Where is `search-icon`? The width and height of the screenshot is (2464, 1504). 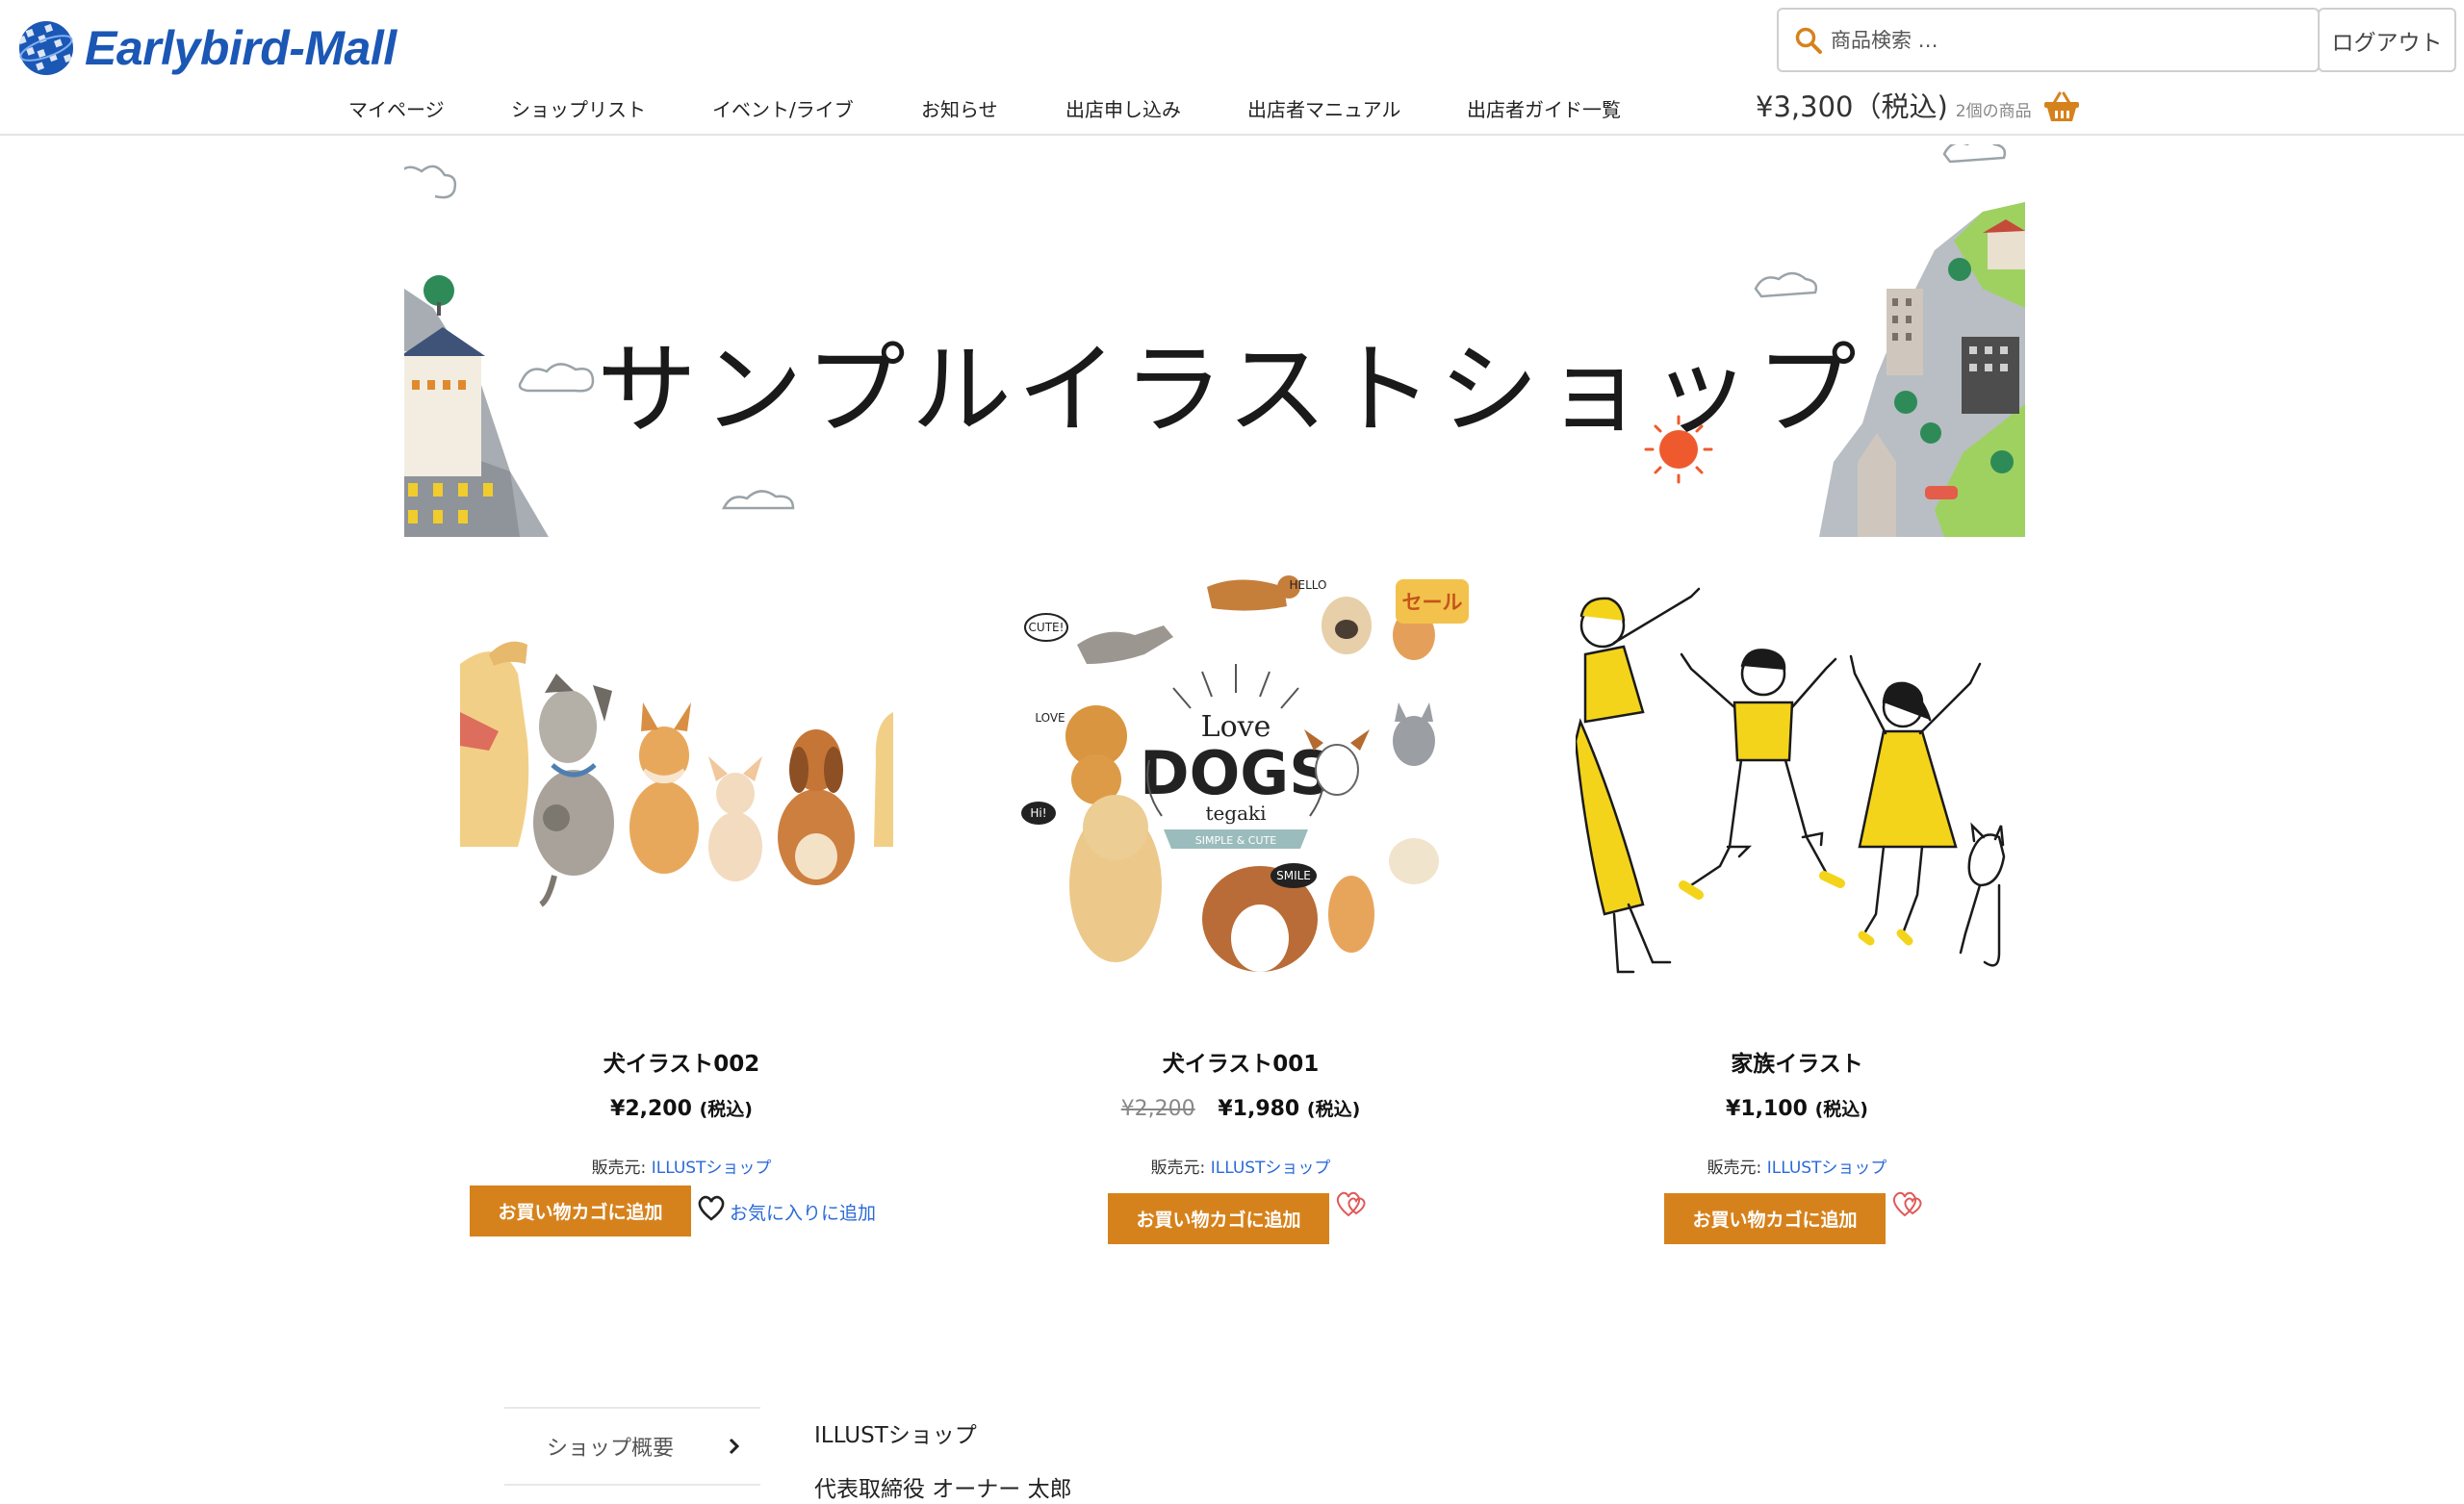 search-icon is located at coordinates (1808, 41).